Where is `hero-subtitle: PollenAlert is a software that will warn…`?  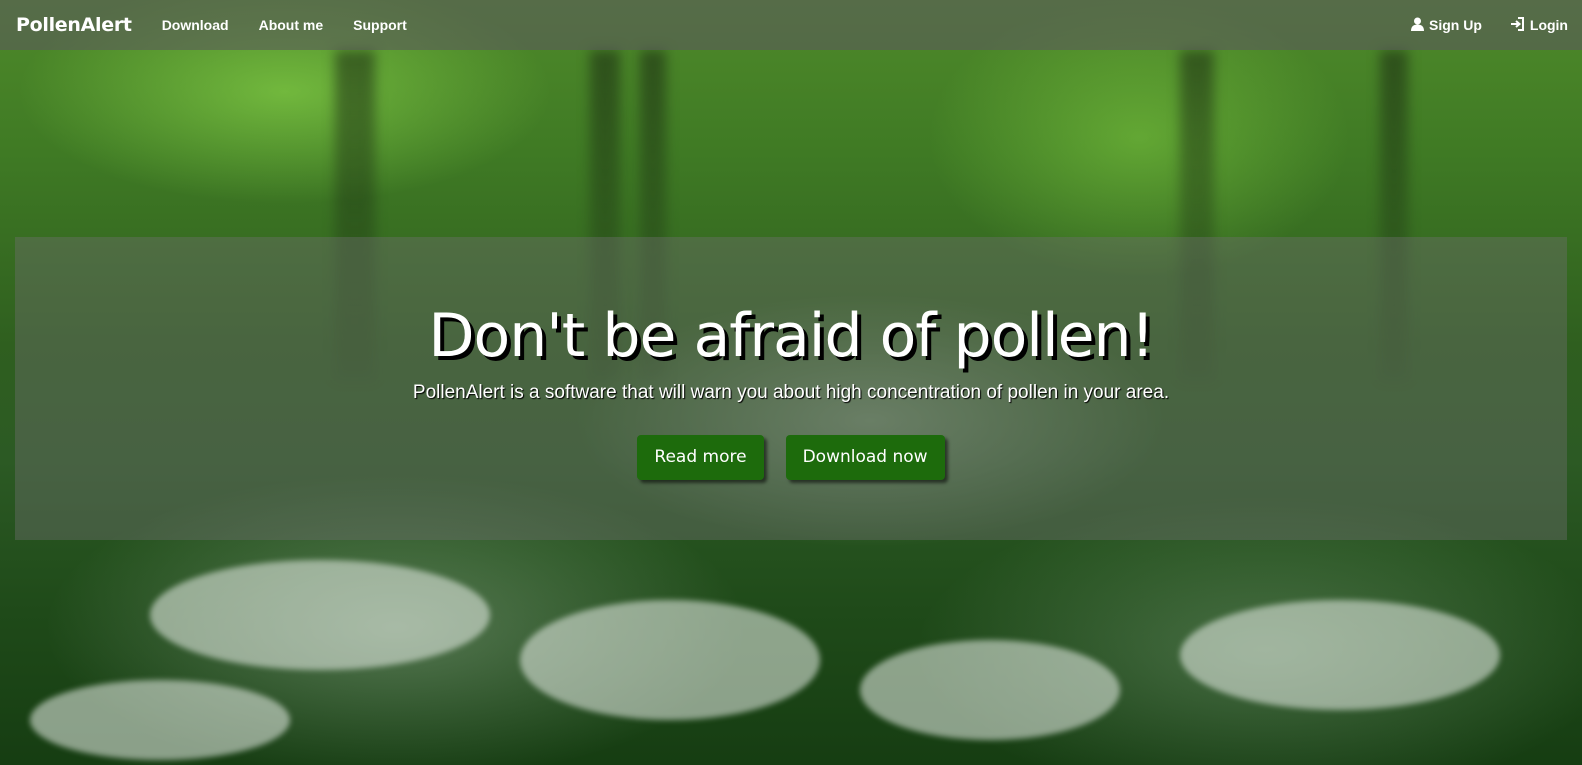 hero-subtitle: PollenAlert is a software that will warn… is located at coordinates (791, 392).